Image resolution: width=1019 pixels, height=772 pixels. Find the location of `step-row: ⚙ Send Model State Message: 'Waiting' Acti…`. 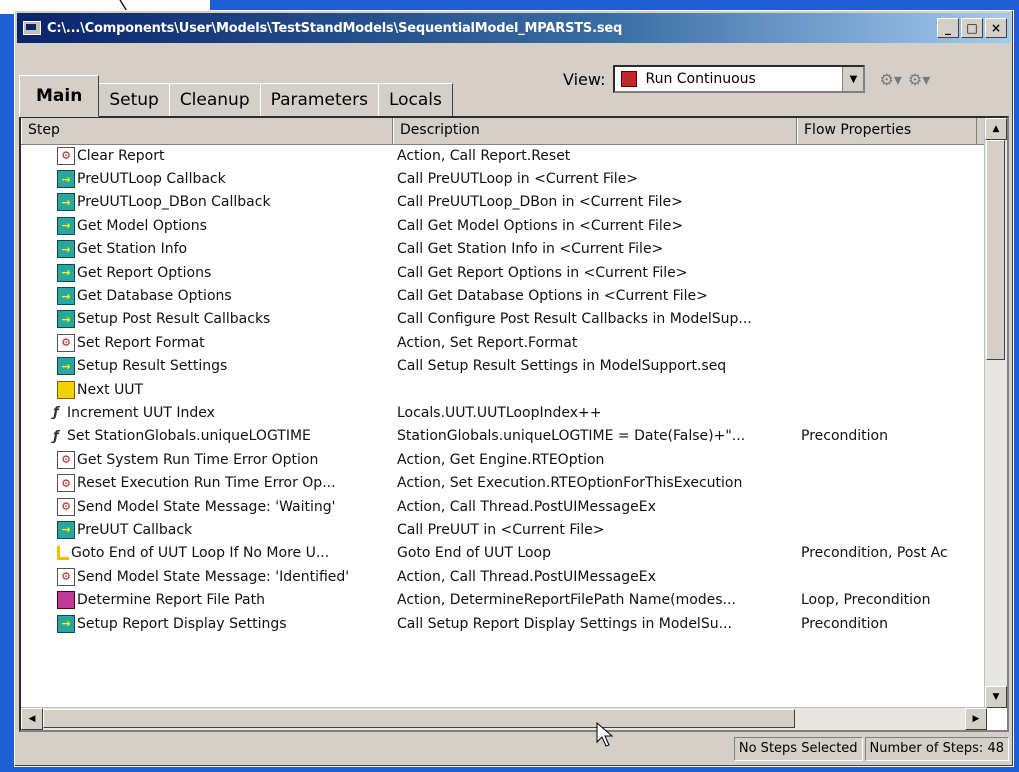

step-row: ⚙ Send Model State Message: 'Waiting' Acti… is located at coordinates (504, 506).